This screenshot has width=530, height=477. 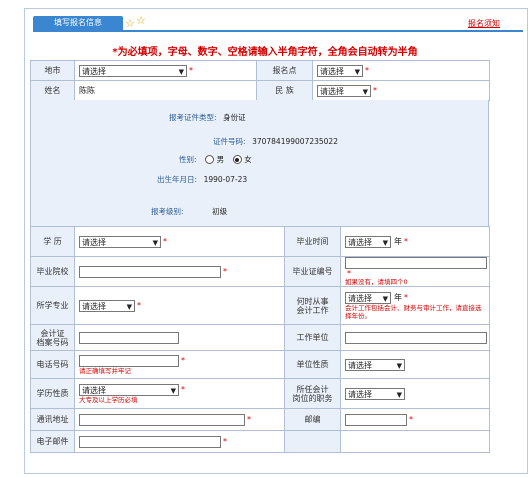 What do you see at coordinates (376, 282) in the screenshot?
I see `certificate-number-hint: 如果没有，请填四个0` at bounding box center [376, 282].